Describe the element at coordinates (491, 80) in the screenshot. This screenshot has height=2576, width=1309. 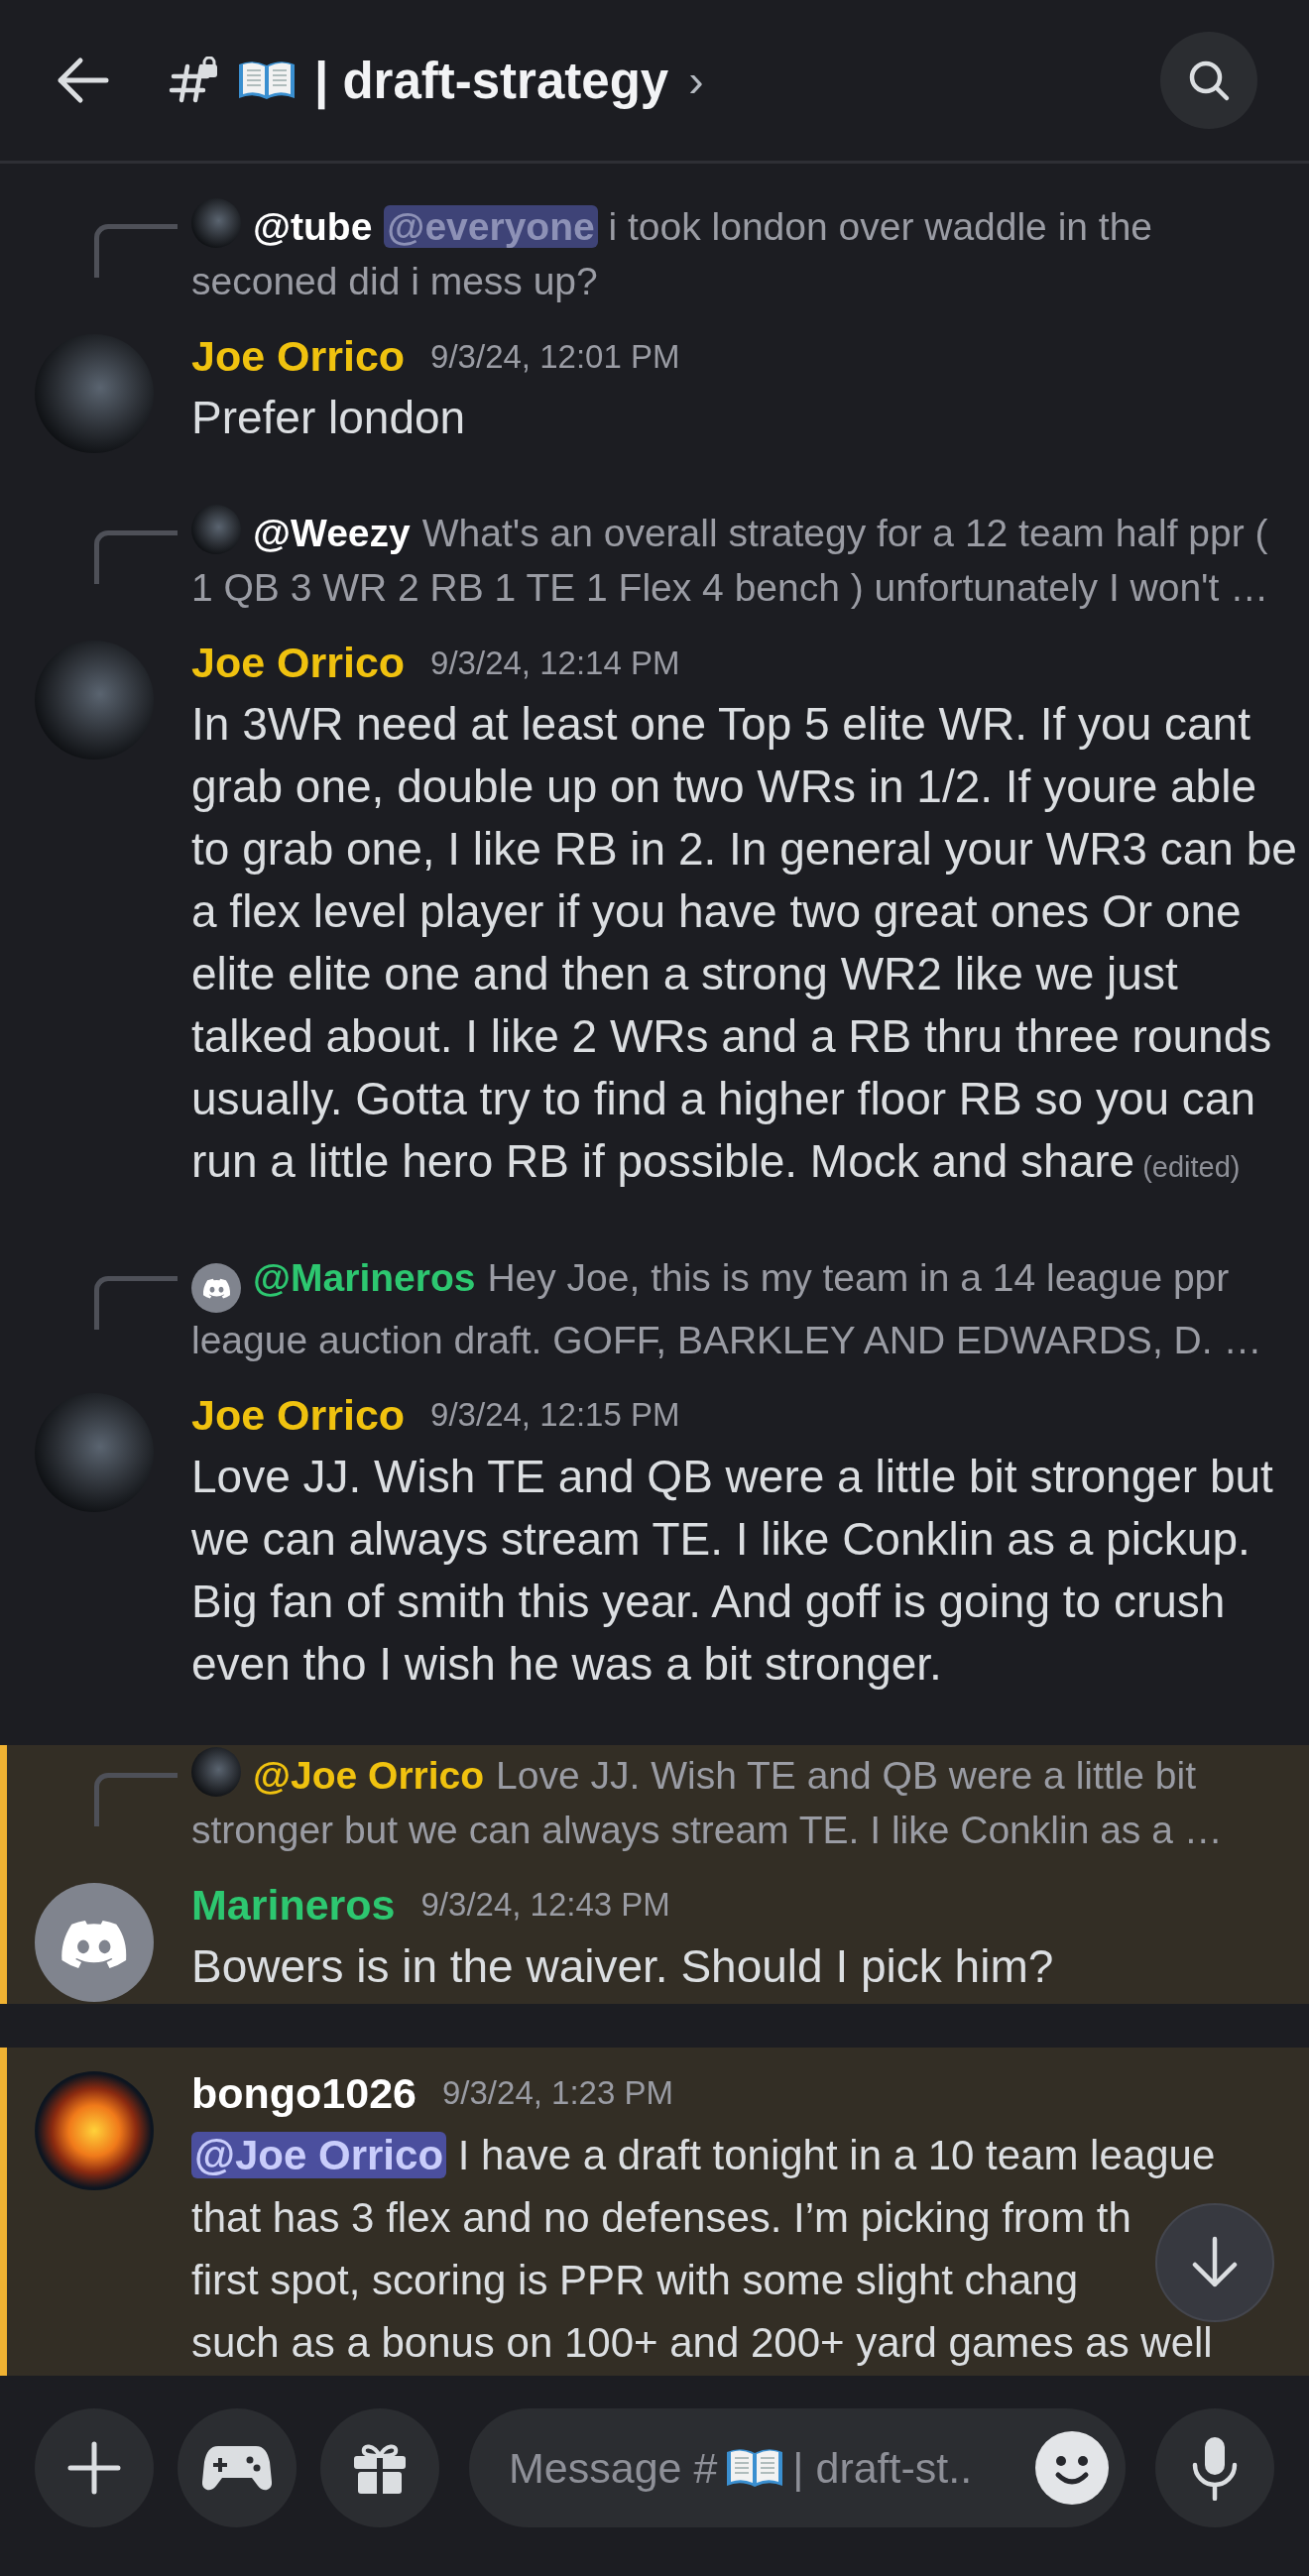
I see `channel-name: | draft-strategy` at that location.